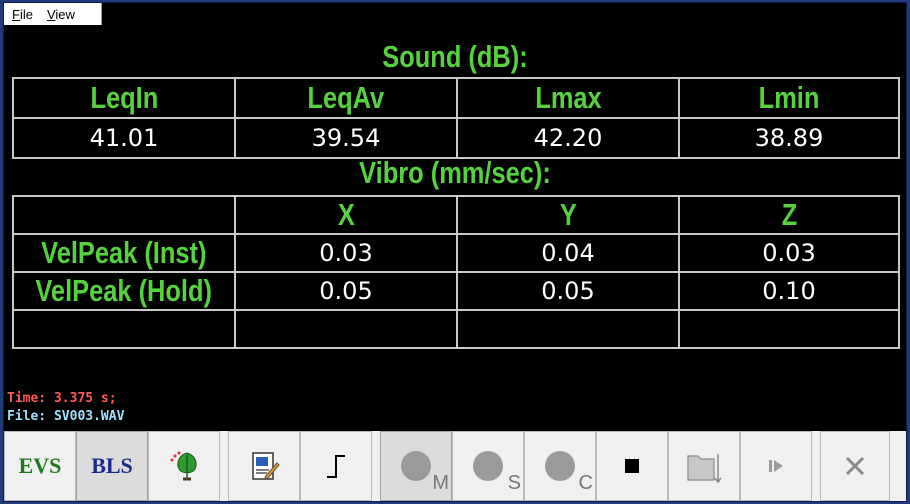  I want to click on vibro-inst-z: 0.03, so click(789, 253).